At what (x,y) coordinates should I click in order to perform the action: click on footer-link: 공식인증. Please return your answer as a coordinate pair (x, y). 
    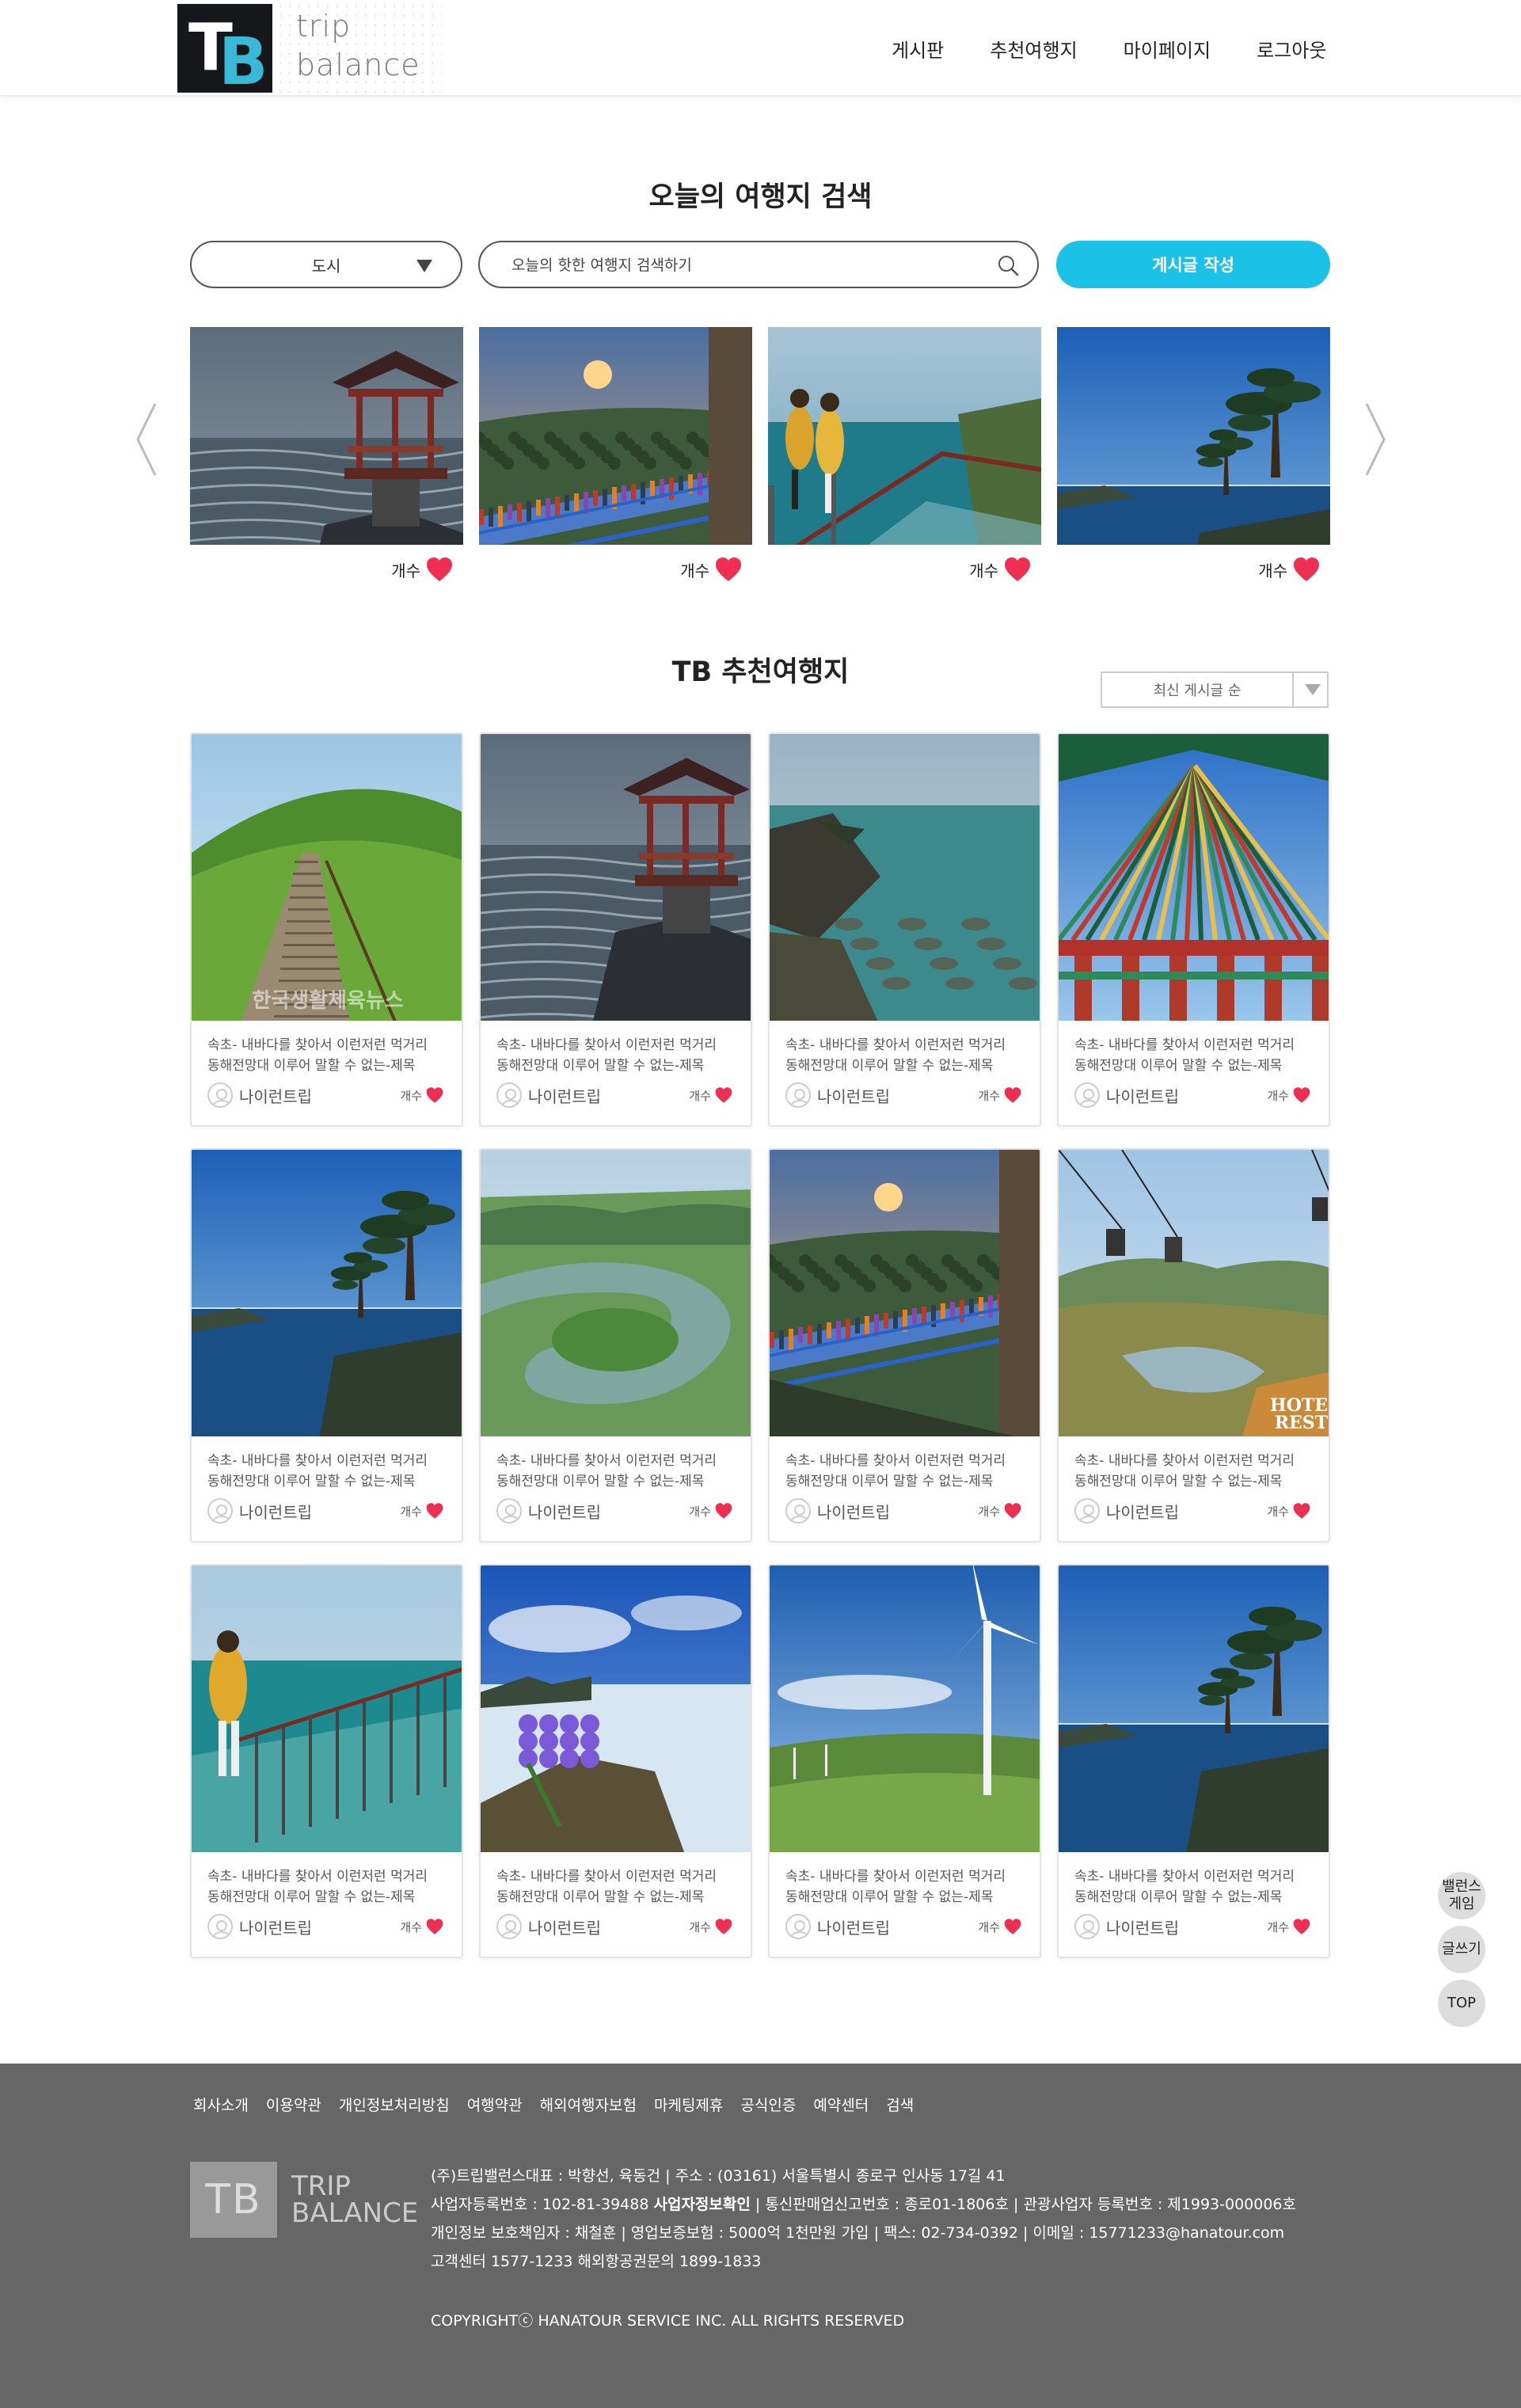
    Looking at the image, I should click on (768, 2104).